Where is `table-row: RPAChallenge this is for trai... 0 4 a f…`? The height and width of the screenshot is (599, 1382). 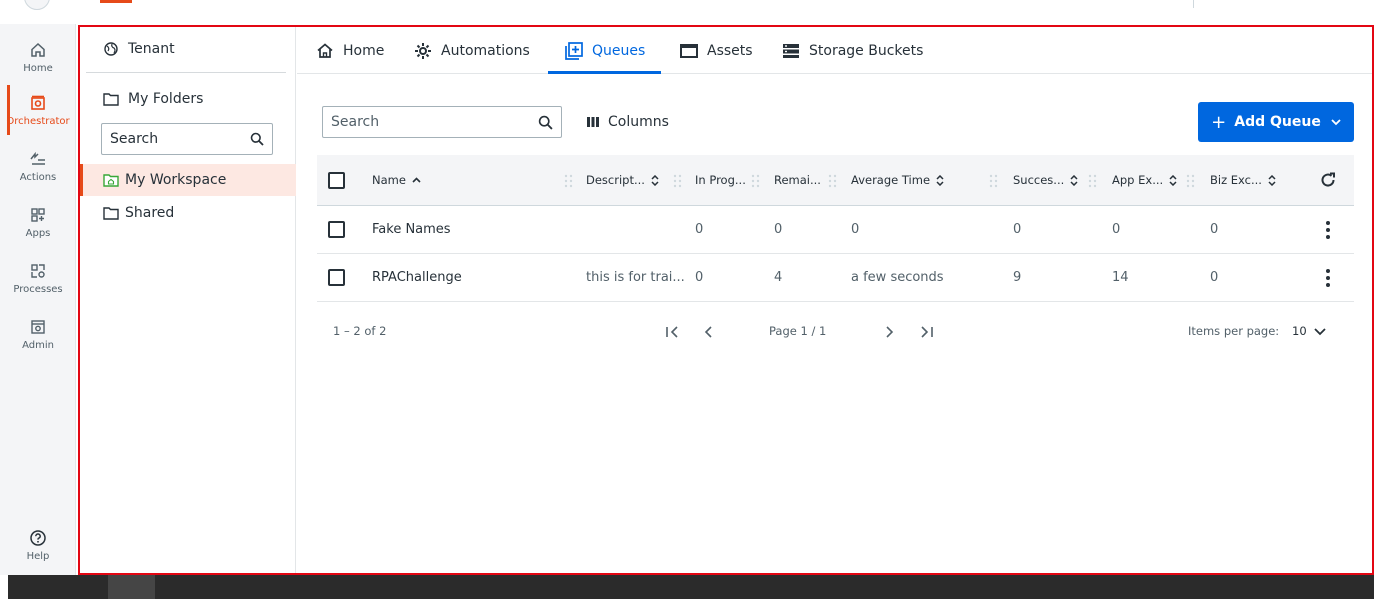
table-row: RPAChallenge this is for trai... 0 4 a f… is located at coordinates (835, 278).